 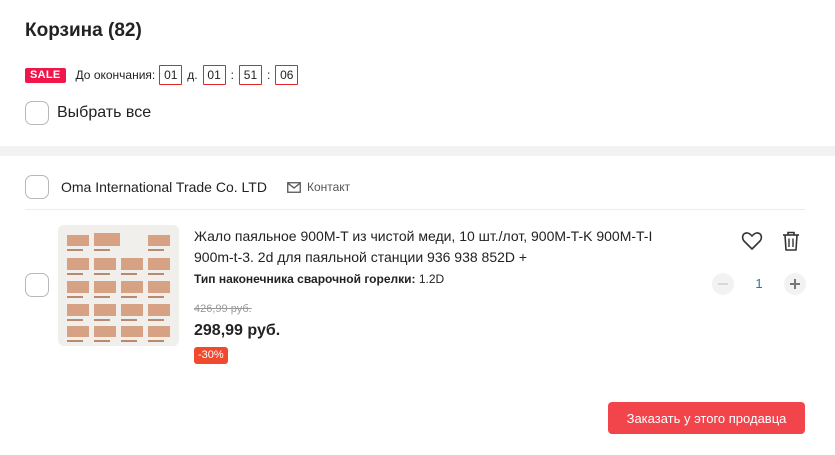 I want to click on countdown-seconds: 06, so click(x=287, y=75).